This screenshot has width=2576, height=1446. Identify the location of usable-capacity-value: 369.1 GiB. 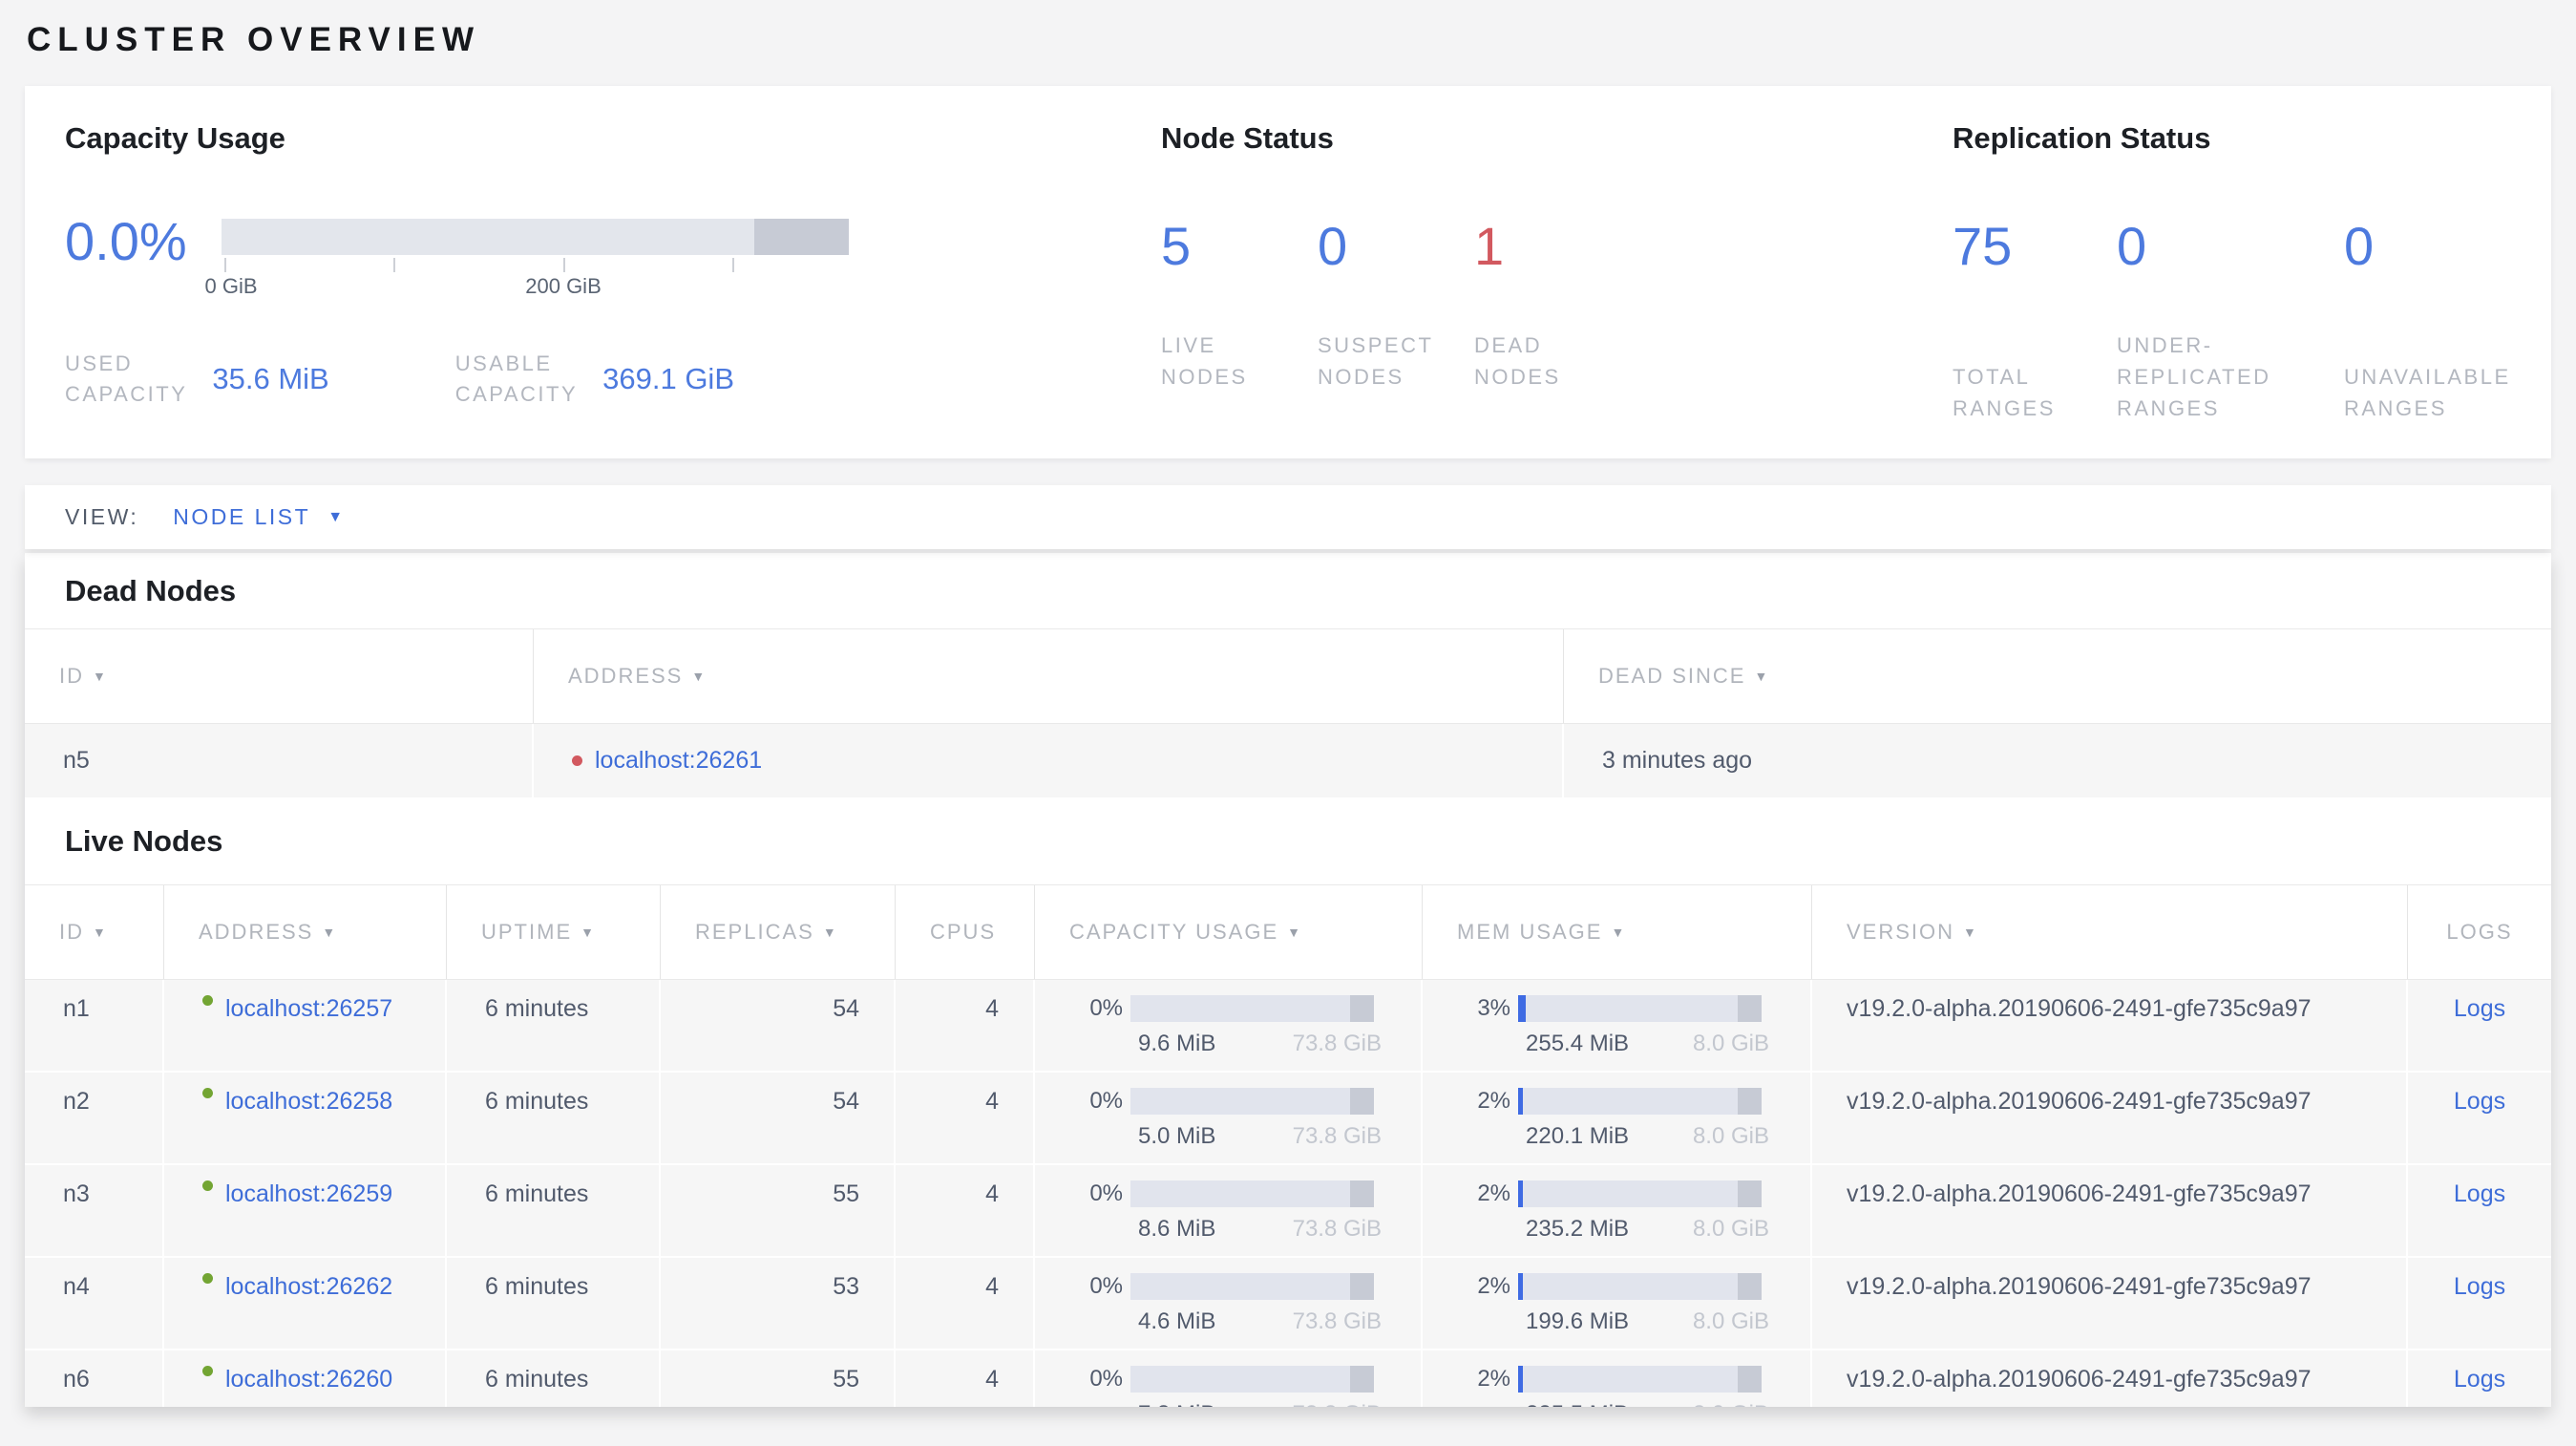
(668, 378).